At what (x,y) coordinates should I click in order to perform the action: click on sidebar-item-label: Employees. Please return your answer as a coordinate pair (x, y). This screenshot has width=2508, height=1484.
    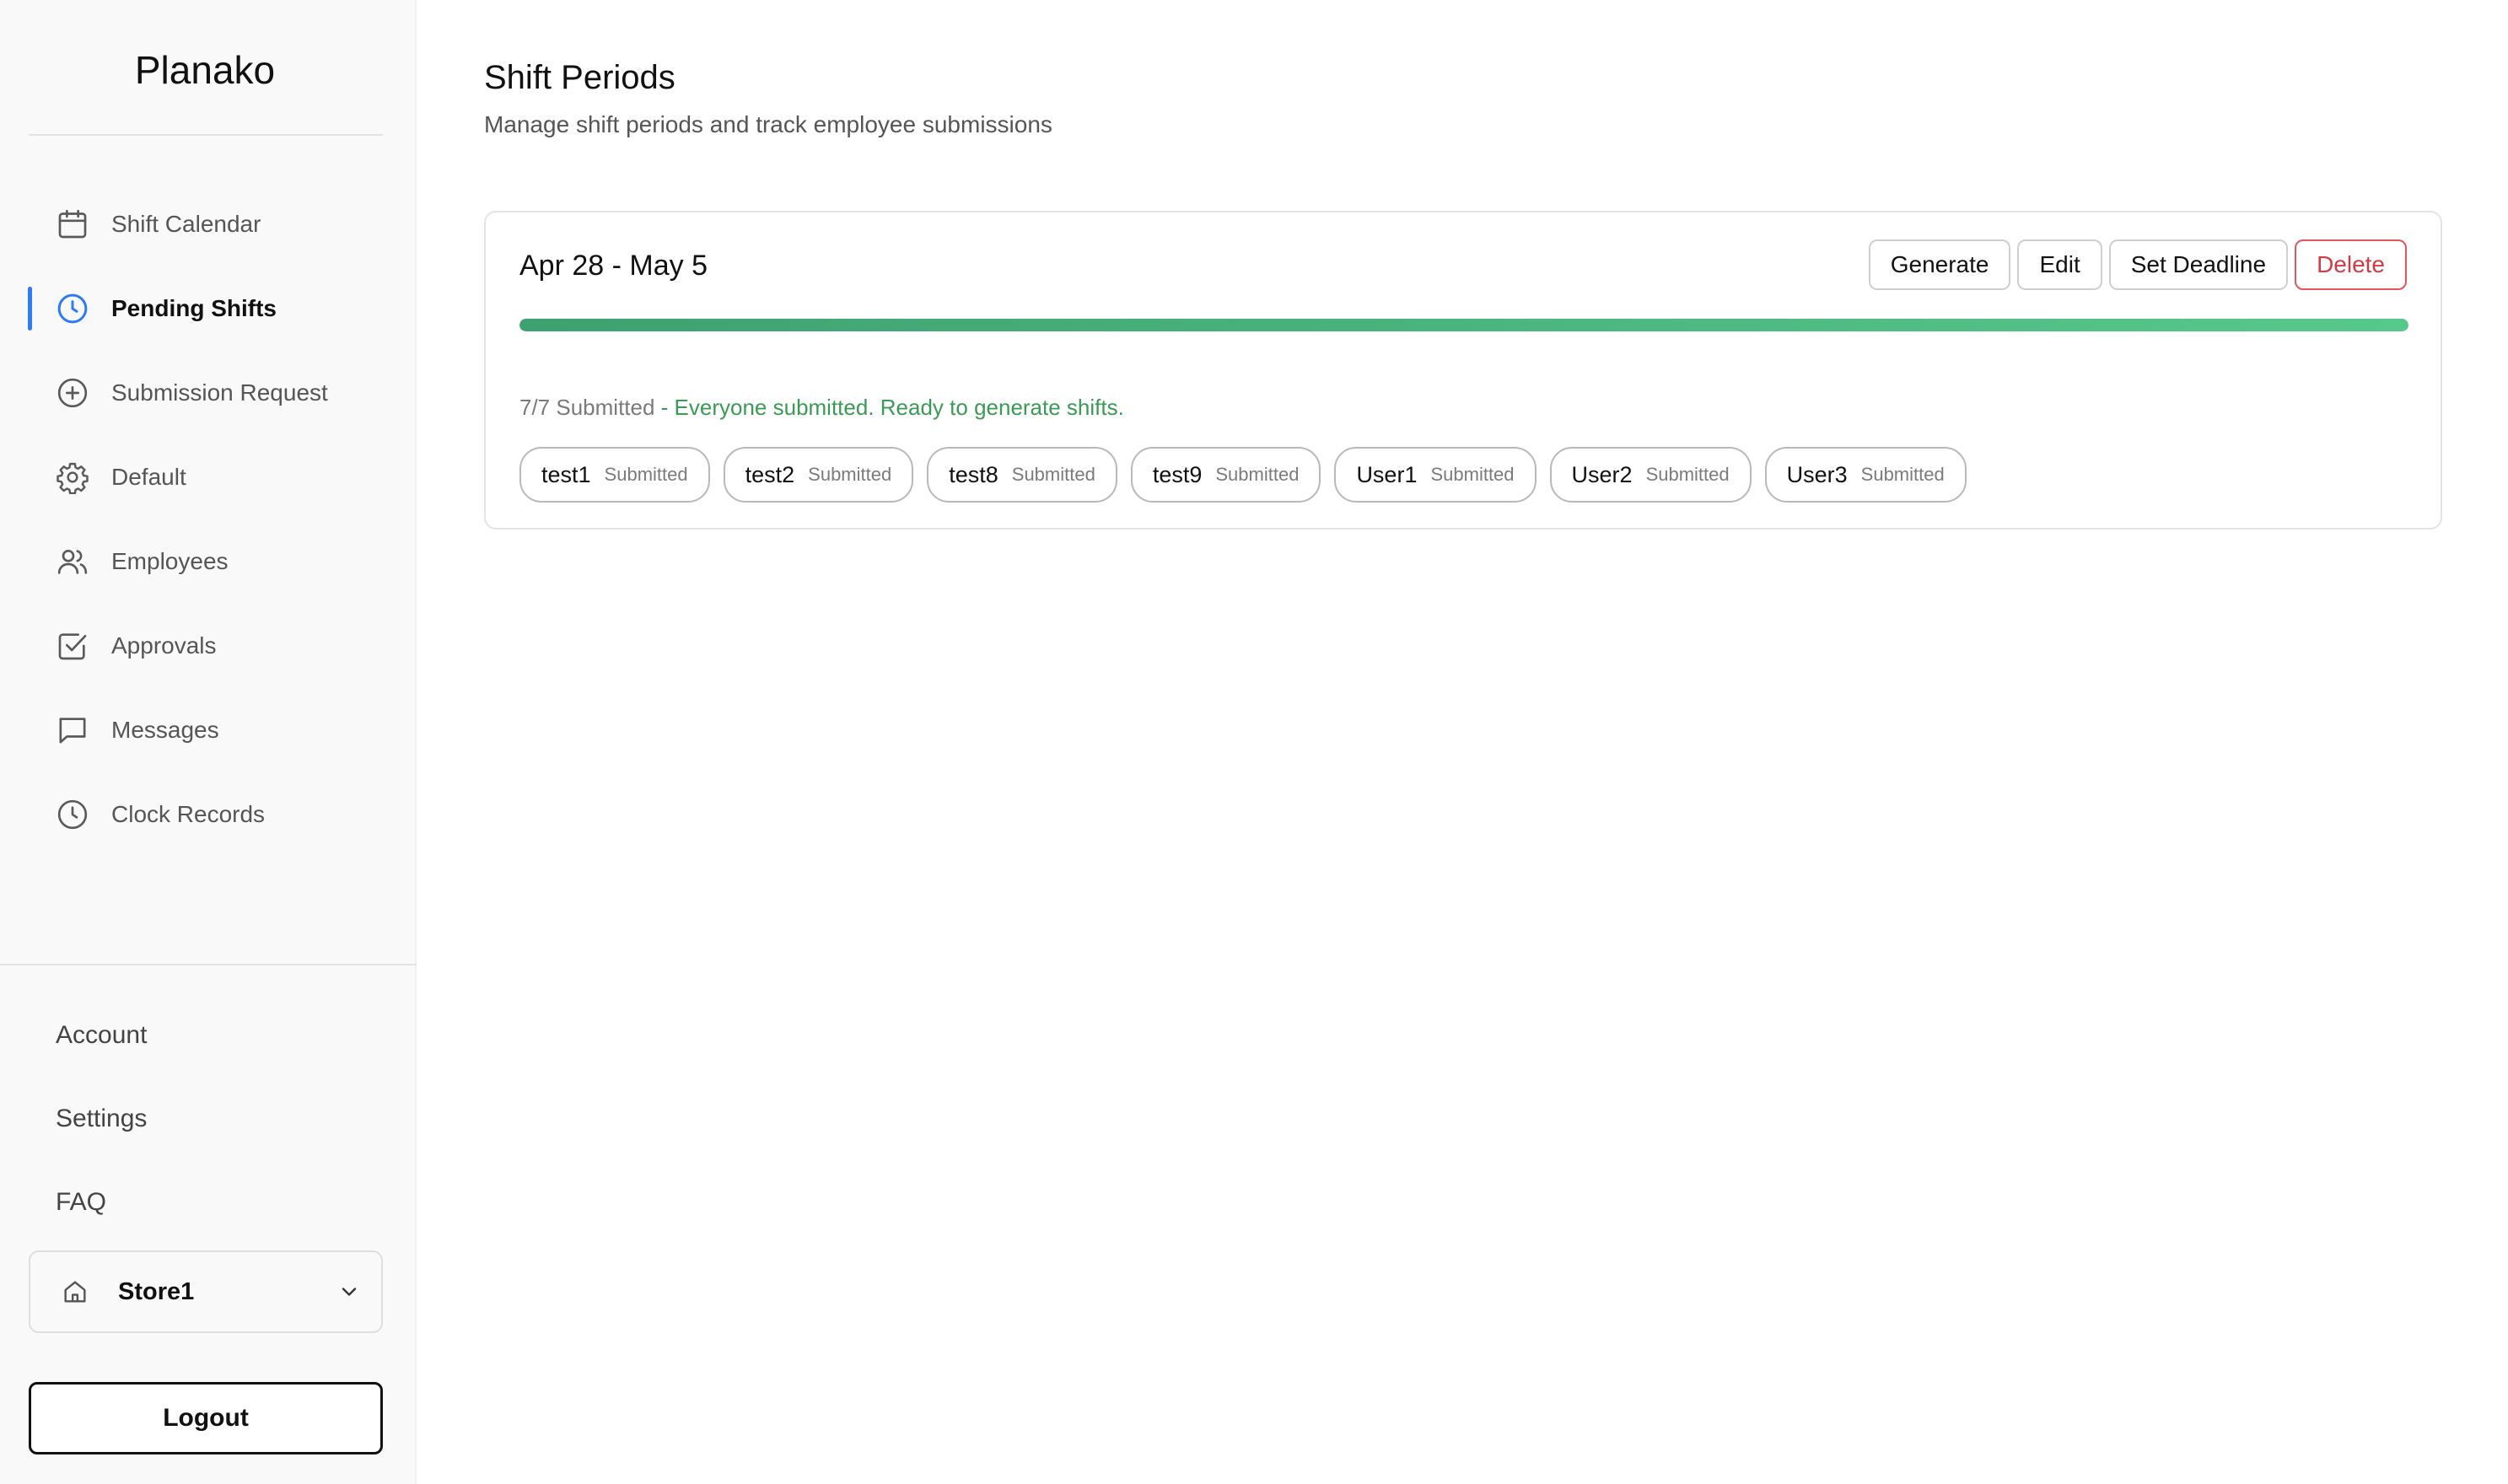
    Looking at the image, I should click on (170, 561).